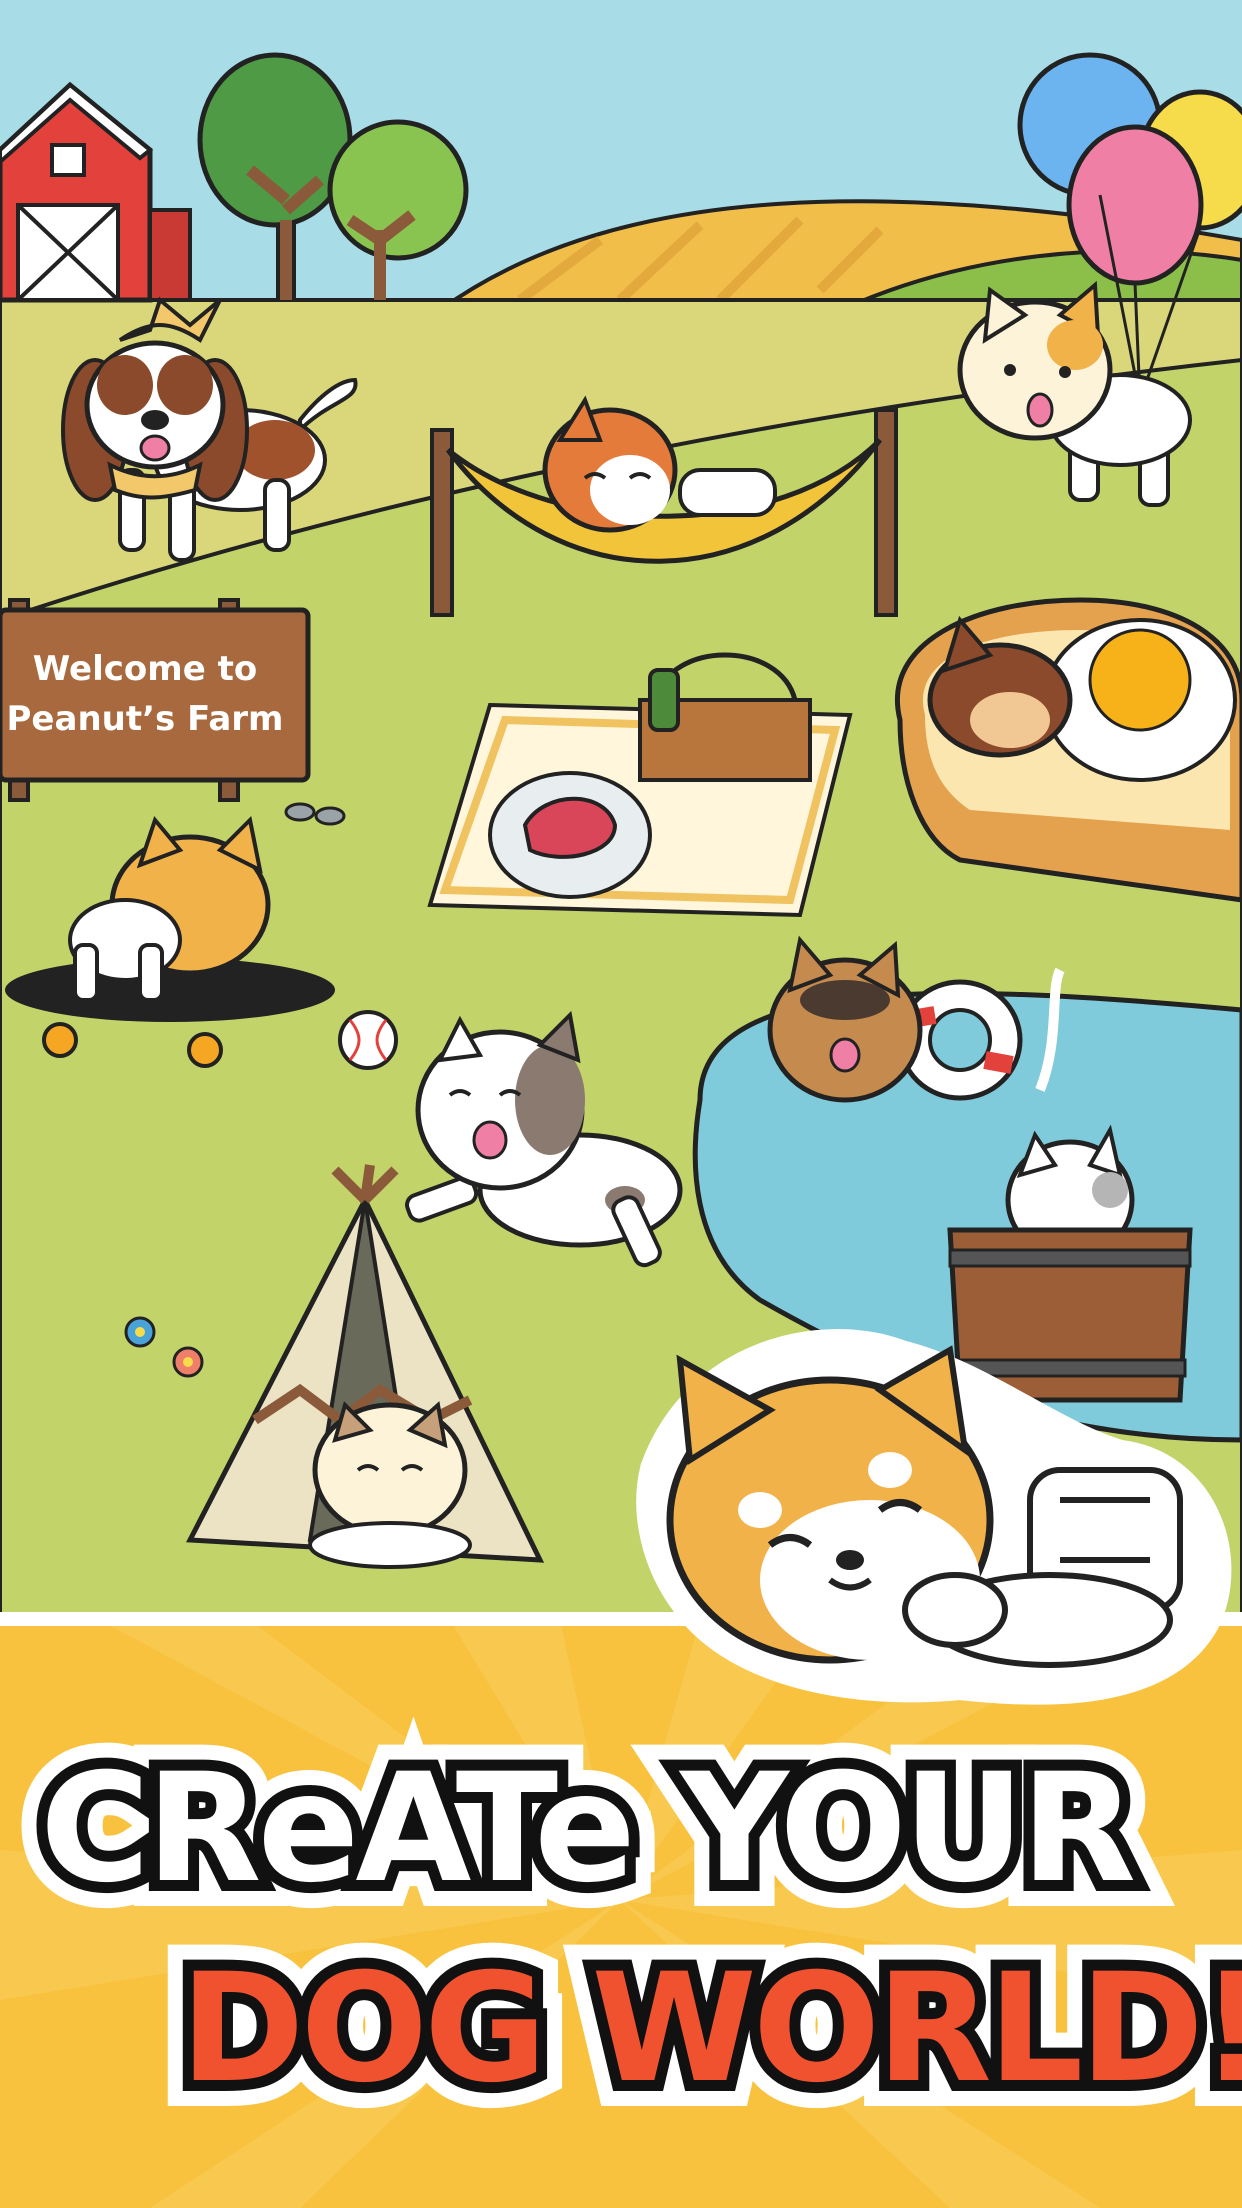 This screenshot has height=2208, width=1242. I want to click on banner-line-2: DOG WORLD!, so click(711, 2029).